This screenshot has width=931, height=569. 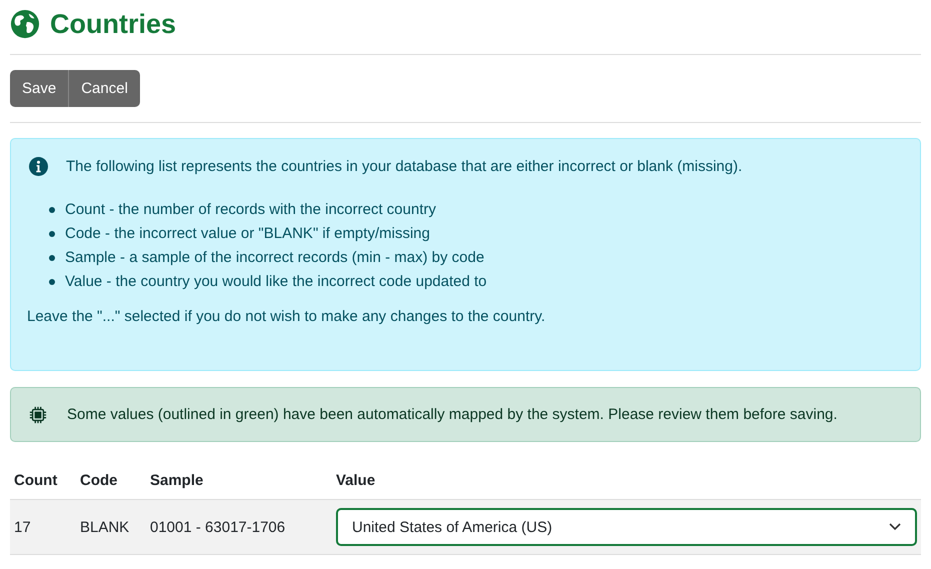 What do you see at coordinates (111, 527) in the screenshot?
I see `table-cell: BLANK` at bounding box center [111, 527].